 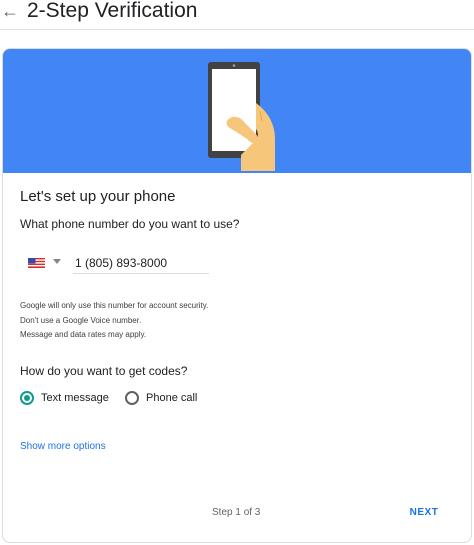 I want to click on codes-question: How do you want to get codes?, so click(x=104, y=371).